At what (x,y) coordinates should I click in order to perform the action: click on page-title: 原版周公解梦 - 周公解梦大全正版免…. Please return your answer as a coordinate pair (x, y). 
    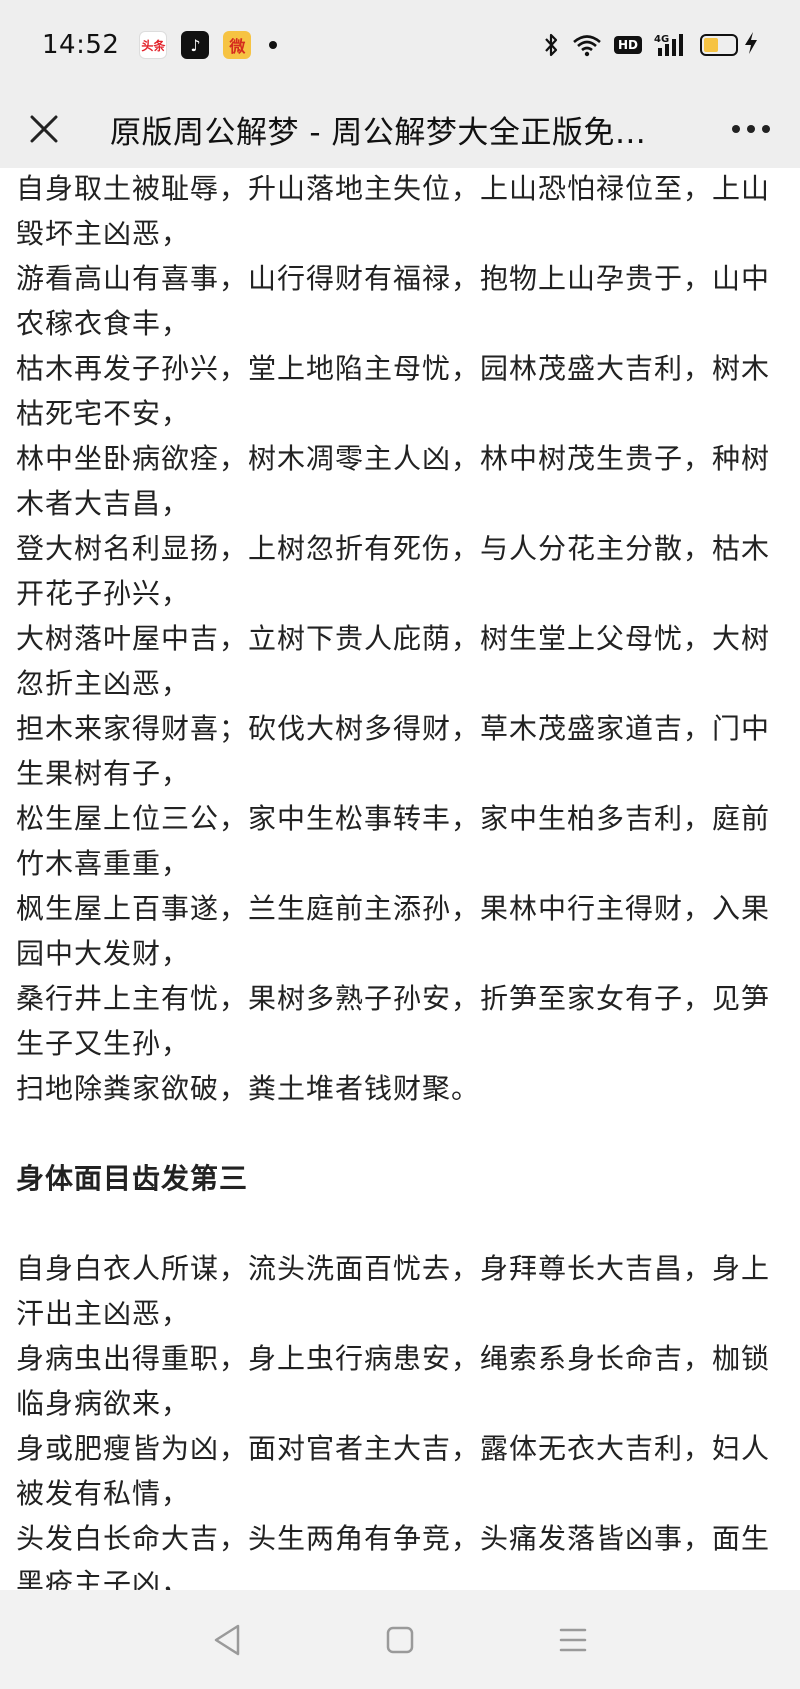
    Looking at the image, I should click on (378, 132).